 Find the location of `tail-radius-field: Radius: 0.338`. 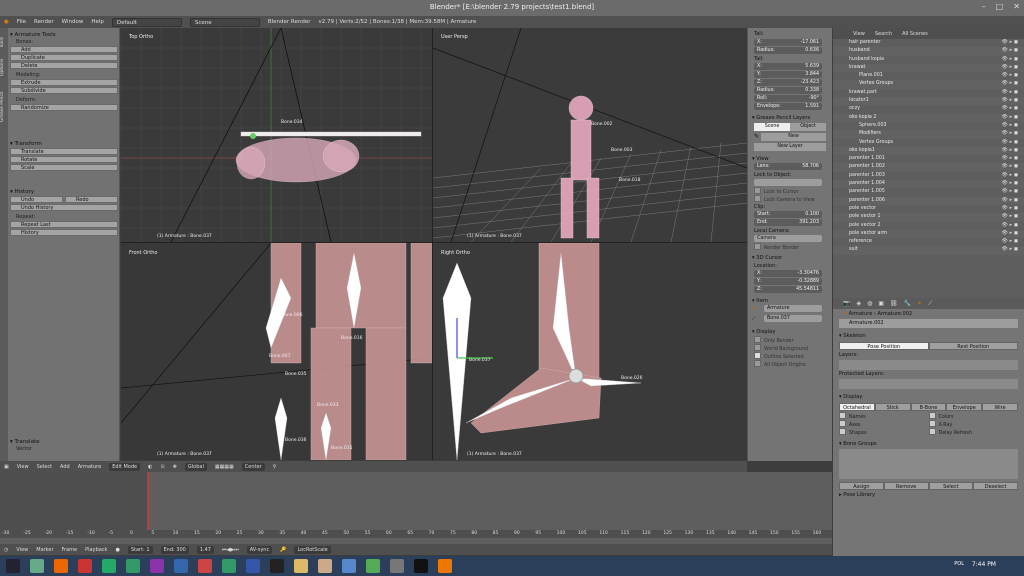

tail-radius-field: Radius: 0.338 is located at coordinates (790, 91).